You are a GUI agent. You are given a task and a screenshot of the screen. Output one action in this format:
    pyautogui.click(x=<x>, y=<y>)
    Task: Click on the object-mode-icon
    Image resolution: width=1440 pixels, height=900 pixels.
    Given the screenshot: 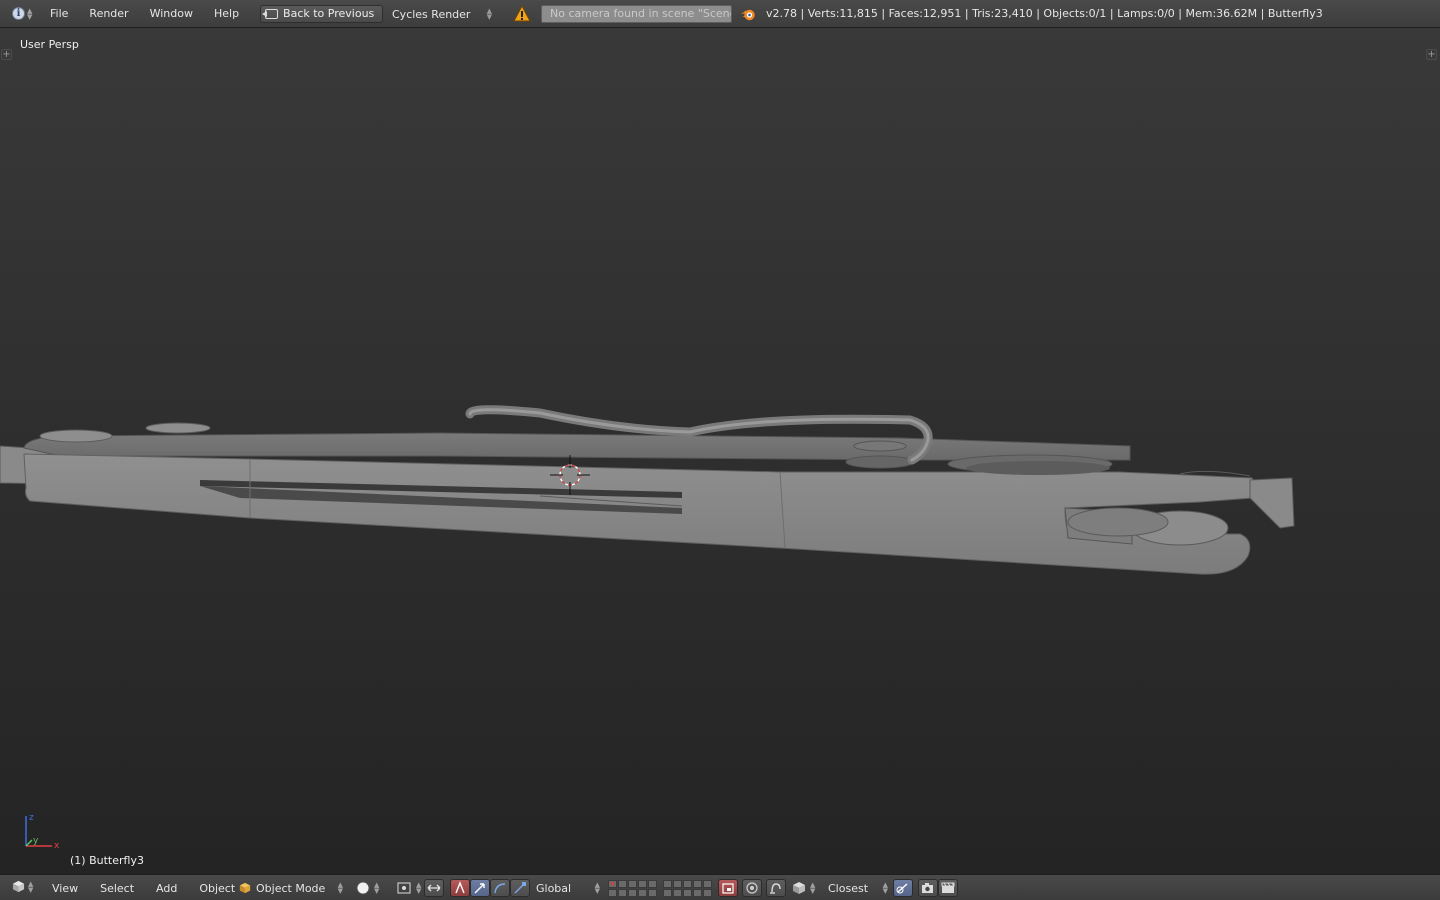 What is the action you would take?
    pyautogui.click(x=245, y=888)
    